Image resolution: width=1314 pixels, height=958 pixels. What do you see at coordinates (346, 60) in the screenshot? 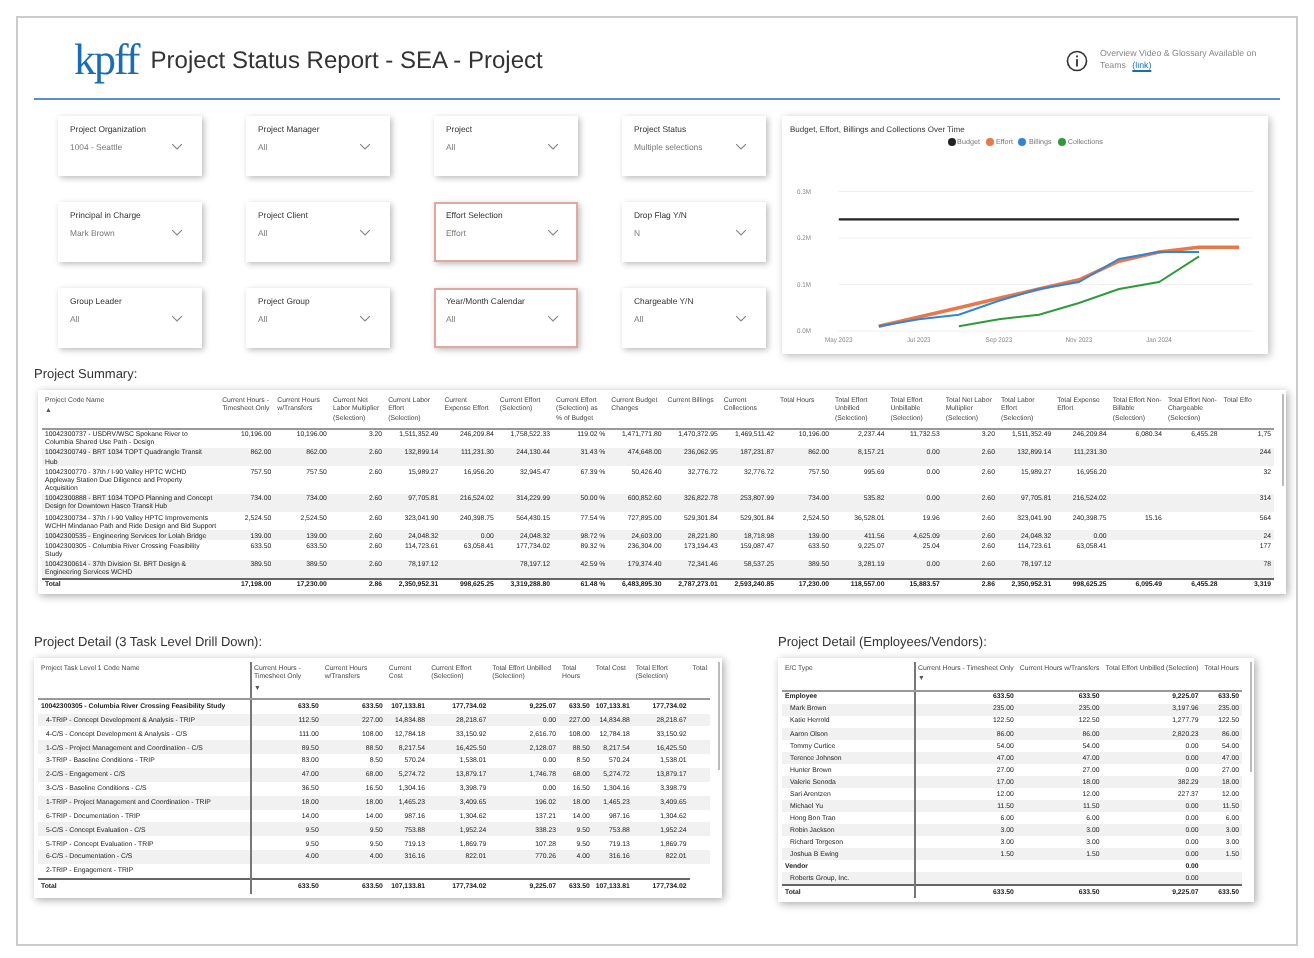
I see `report-title: Project Status Report - SEA - Project` at bounding box center [346, 60].